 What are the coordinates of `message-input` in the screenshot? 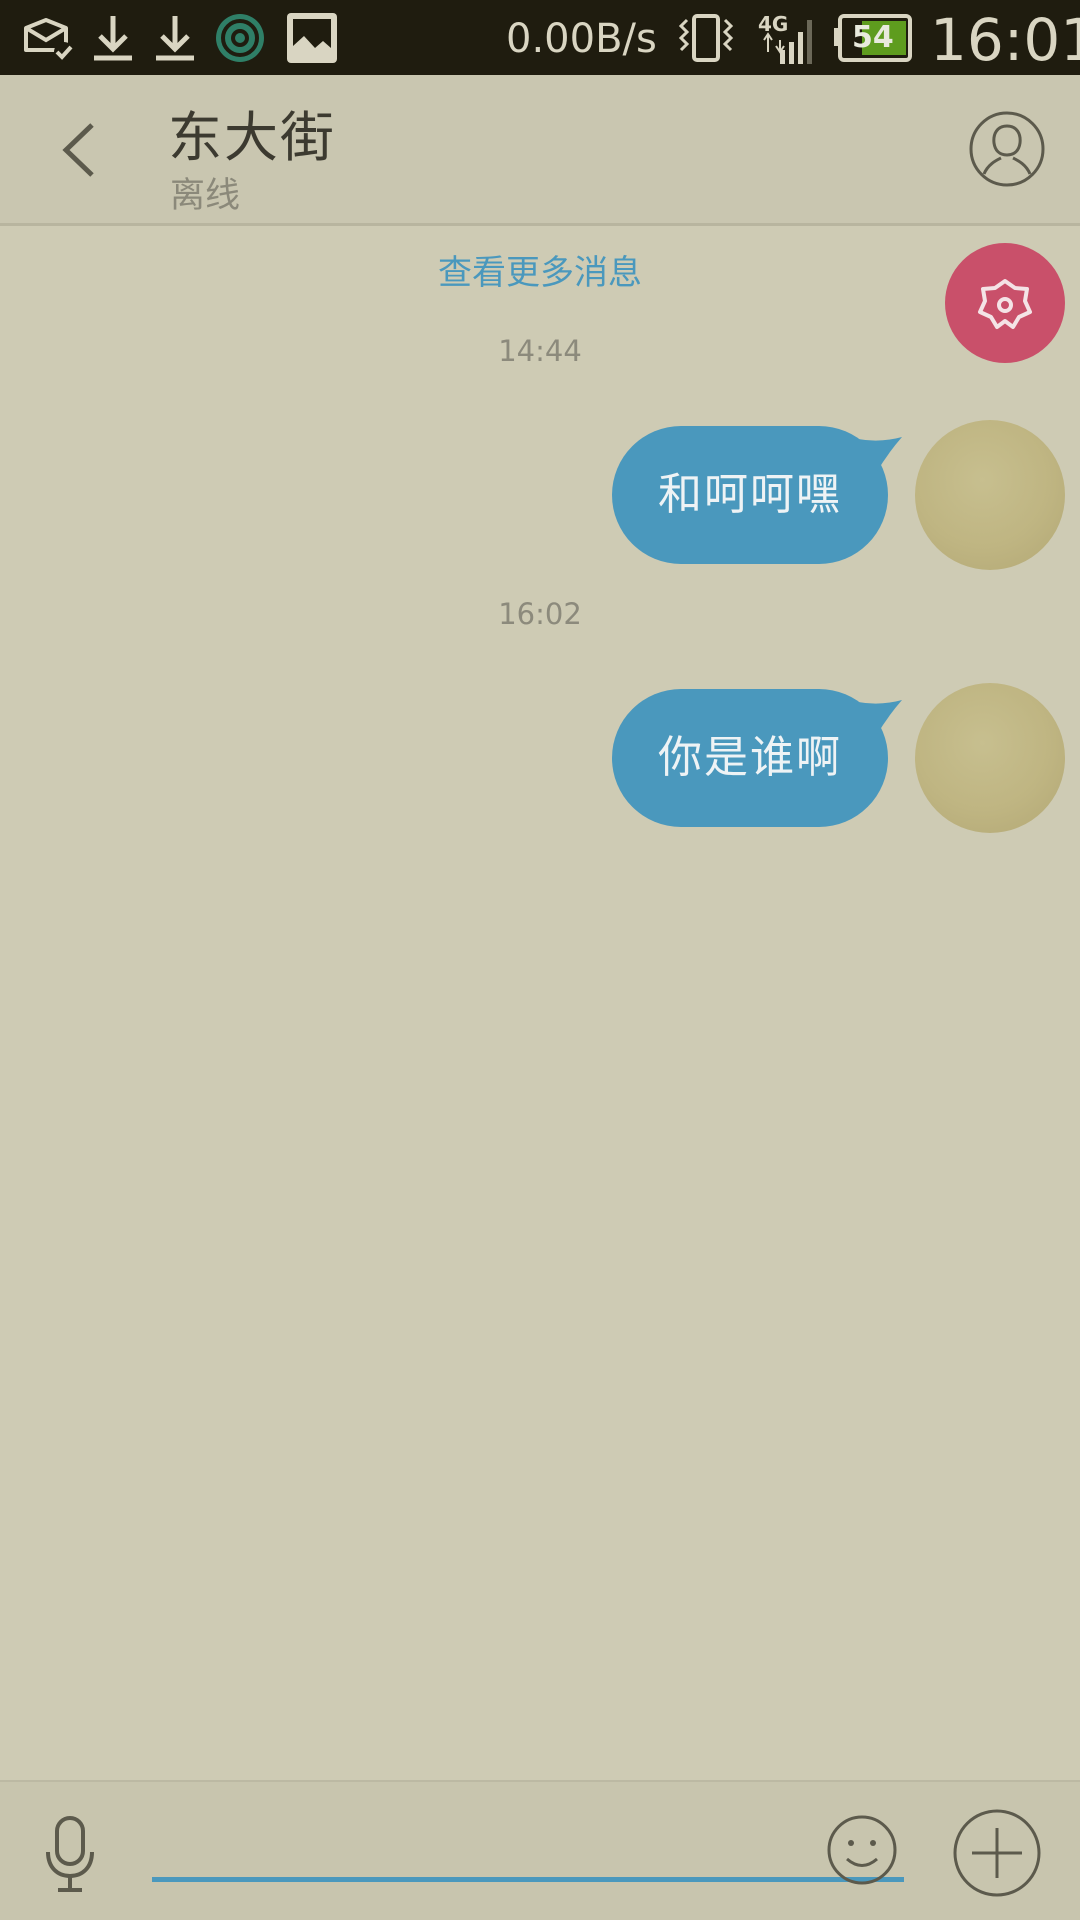 It's located at (528, 1847).